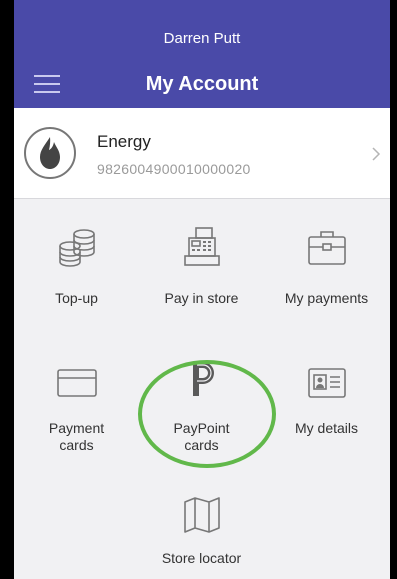 This screenshot has height=579, width=397. I want to click on tile-label: Top-up, so click(76, 298).